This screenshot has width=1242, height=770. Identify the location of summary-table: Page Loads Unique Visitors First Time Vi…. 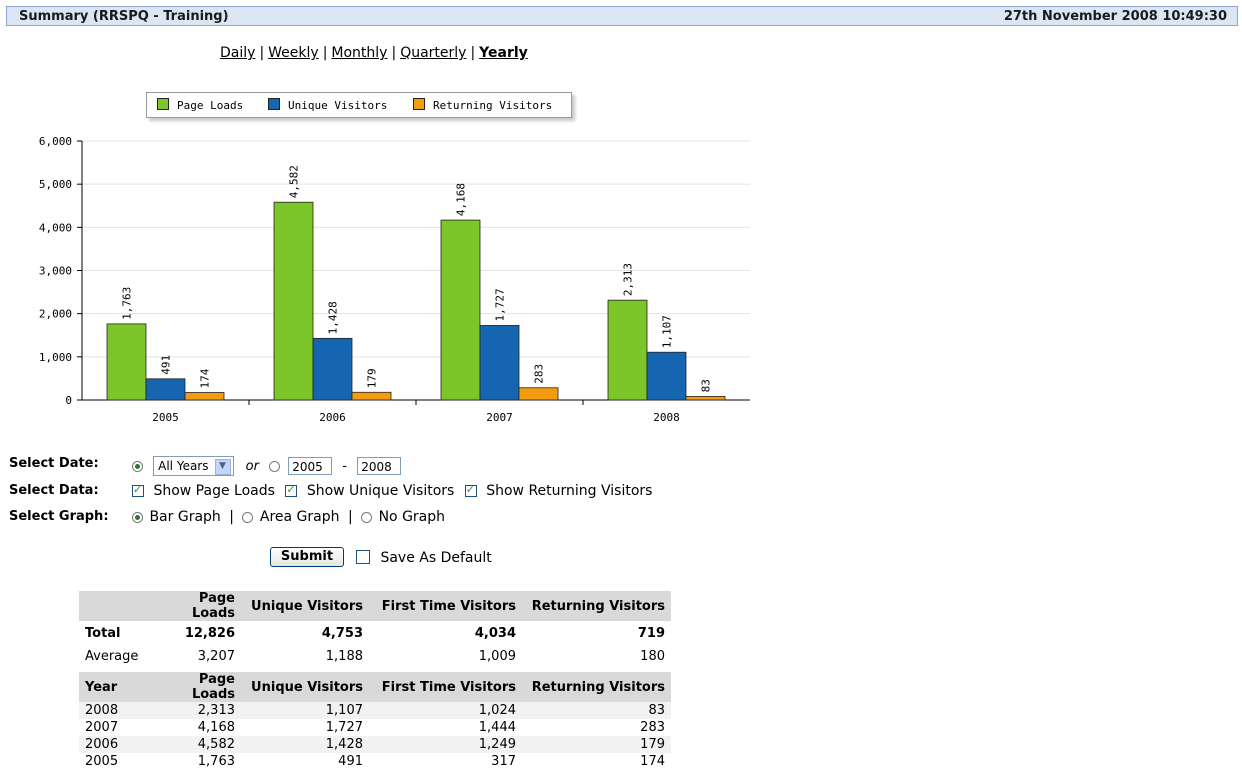
(375, 629).